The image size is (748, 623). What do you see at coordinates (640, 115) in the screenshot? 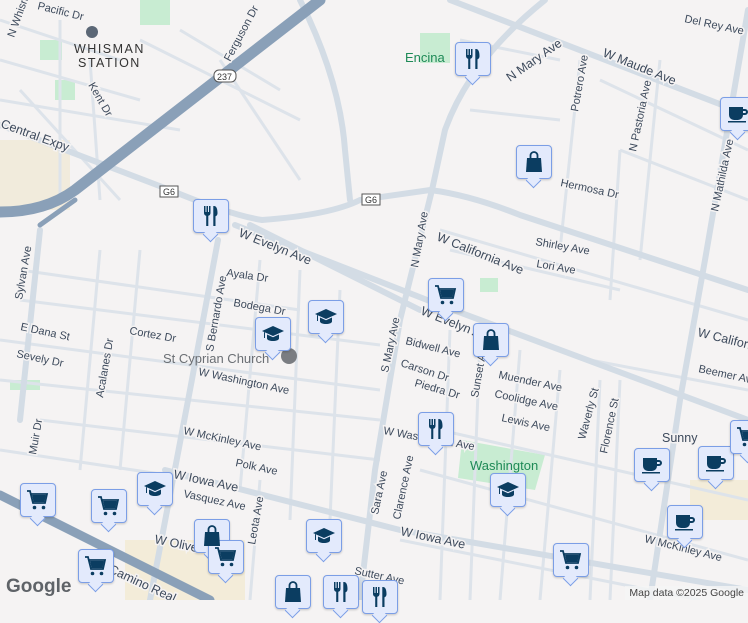
I see `street-label: N Pastoria Ave` at bounding box center [640, 115].